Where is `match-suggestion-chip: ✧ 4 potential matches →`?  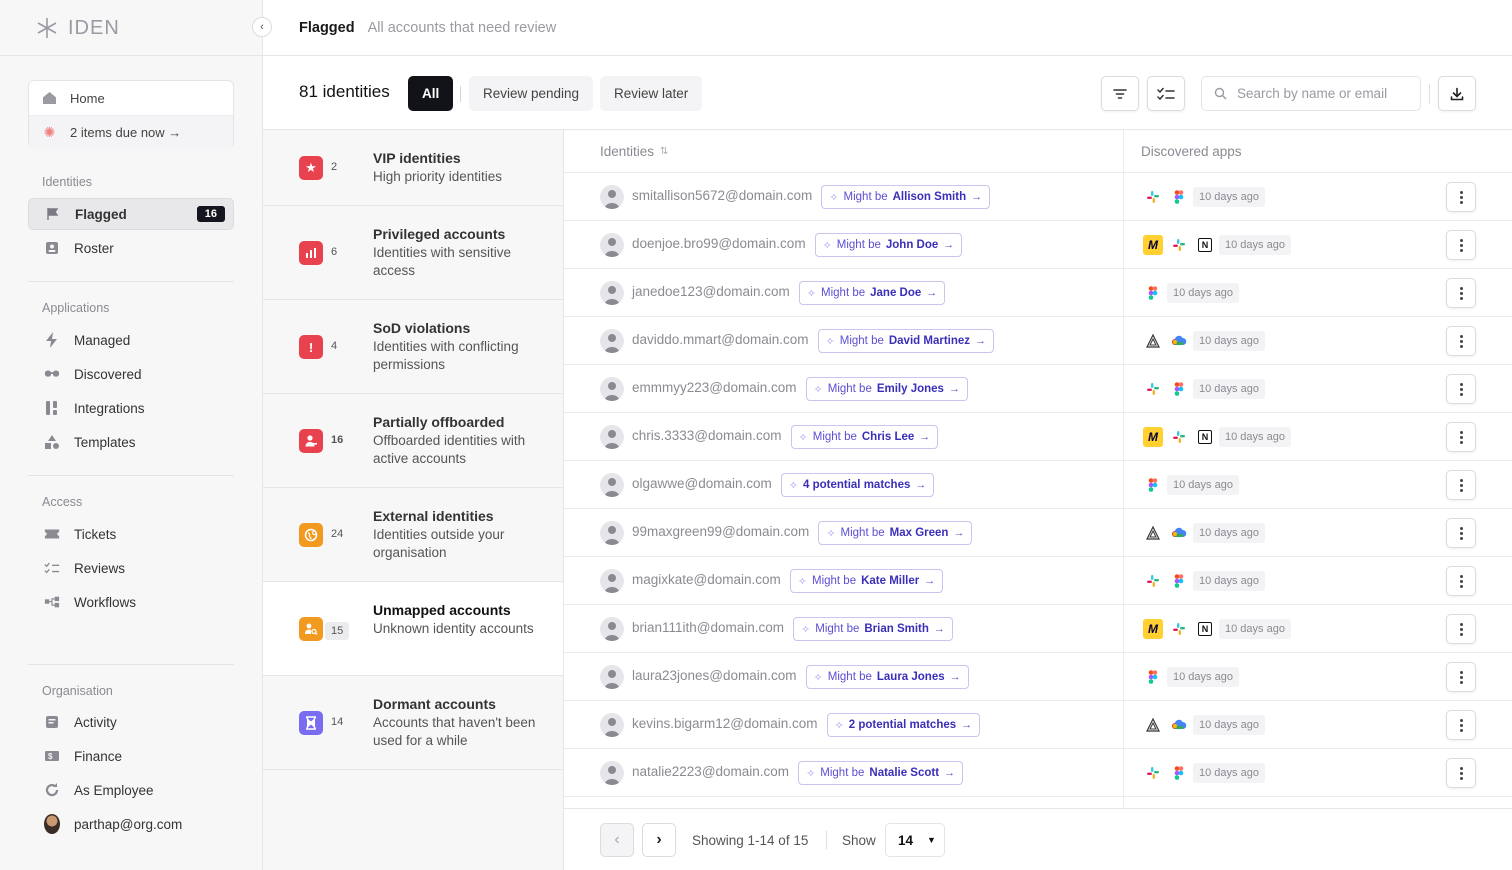
match-suggestion-chip: ✧ 4 potential matches → is located at coordinates (857, 485).